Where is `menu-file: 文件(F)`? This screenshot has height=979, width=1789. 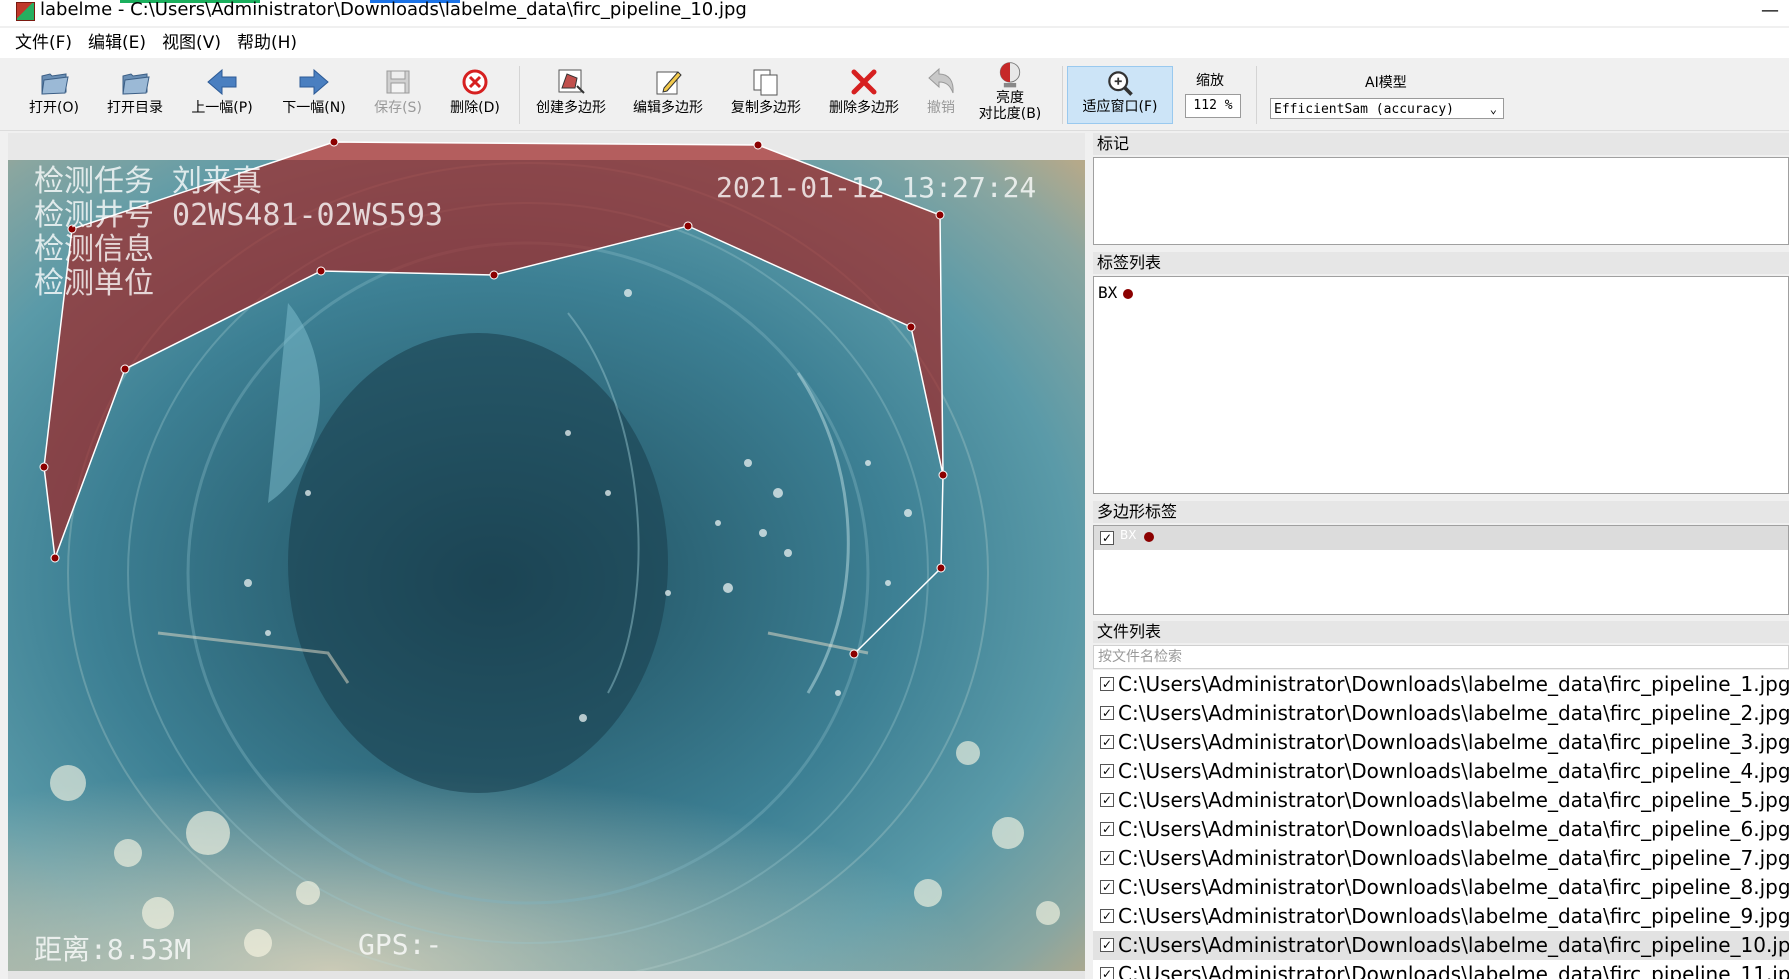
menu-file: 文件(F) is located at coordinates (43, 43).